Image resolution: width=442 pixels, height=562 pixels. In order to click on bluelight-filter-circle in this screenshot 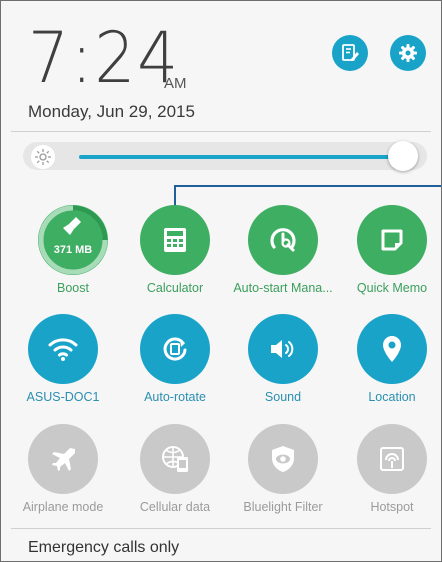, I will do `click(283, 459)`.